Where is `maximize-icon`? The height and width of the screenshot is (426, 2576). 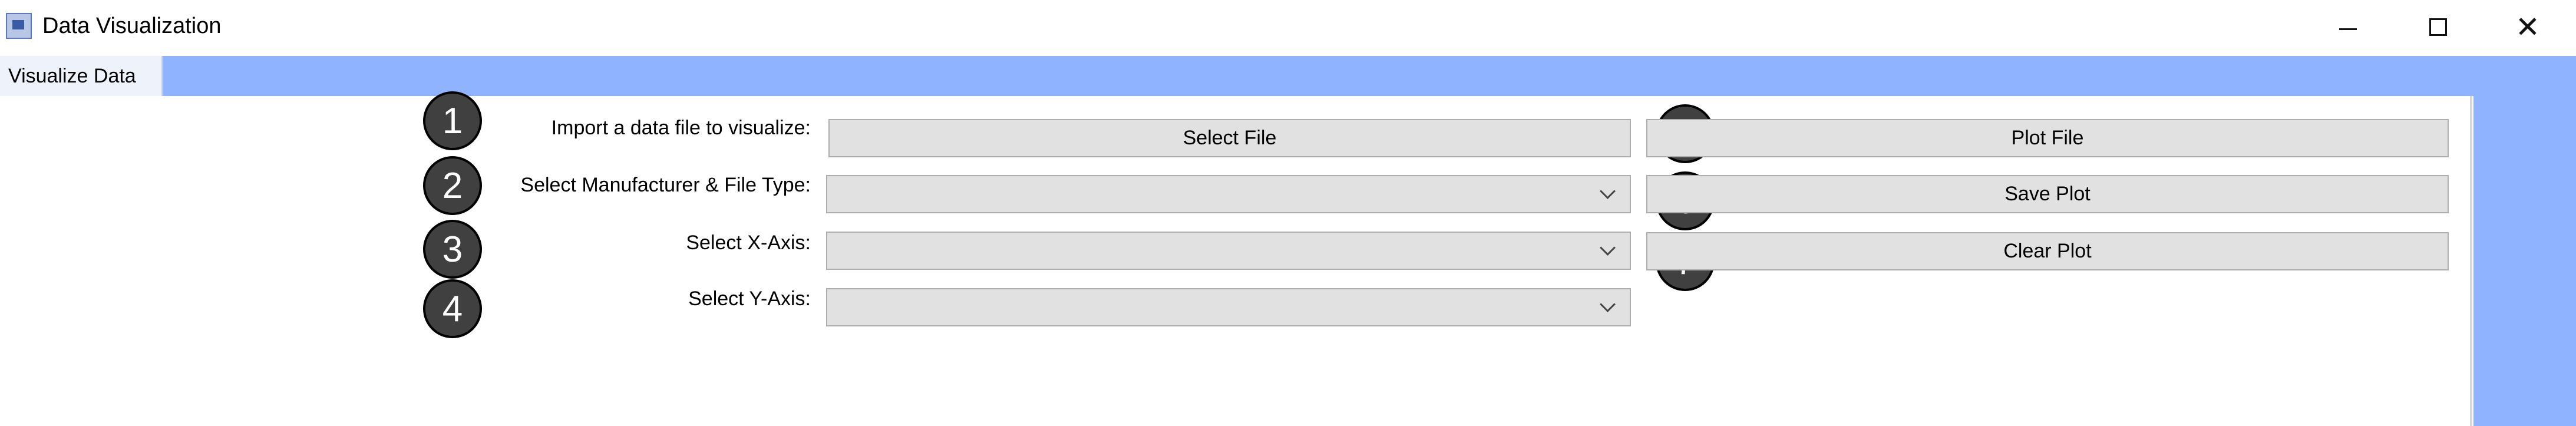 maximize-icon is located at coordinates (2438, 27).